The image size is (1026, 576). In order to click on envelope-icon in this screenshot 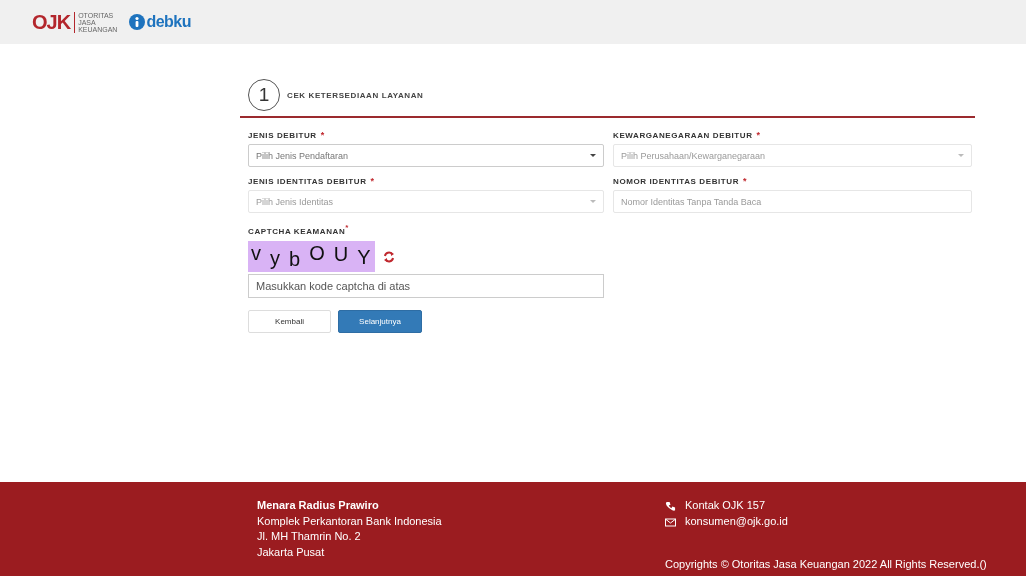, I will do `click(670, 522)`.